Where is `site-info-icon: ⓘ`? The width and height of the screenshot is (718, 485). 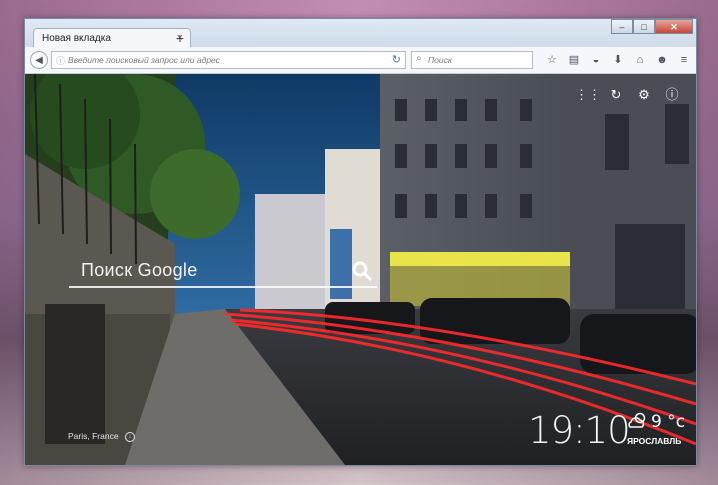
site-info-icon: ⓘ is located at coordinates (60, 60).